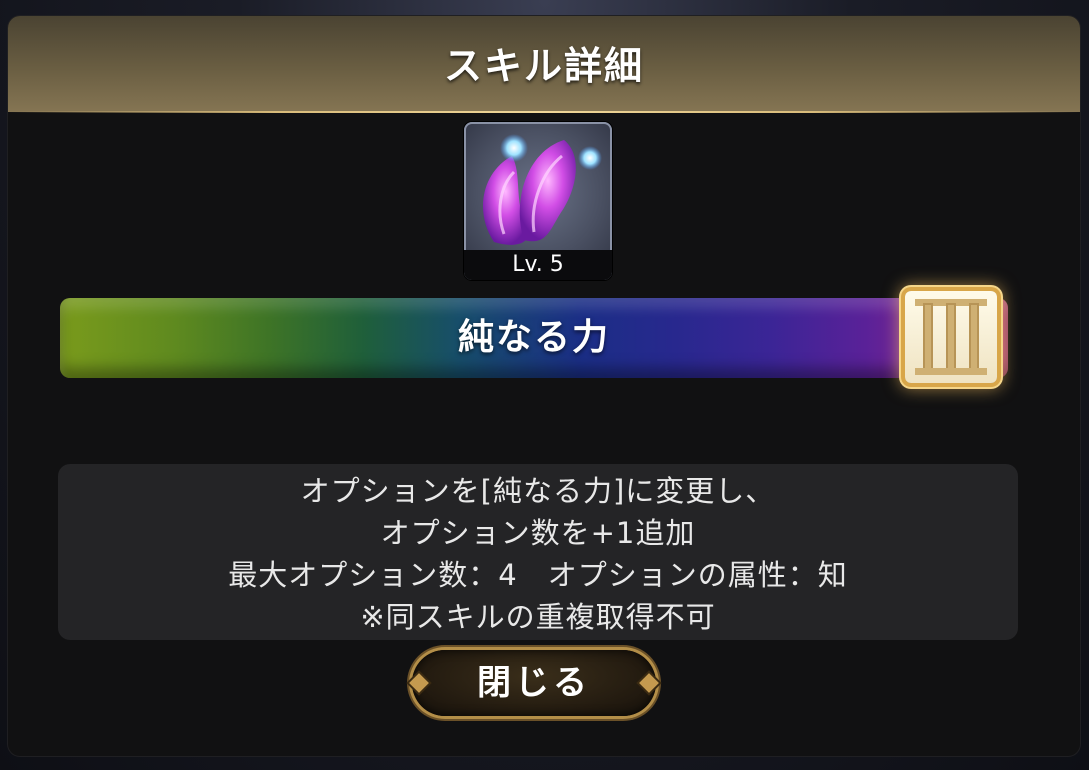  I want to click on skill-icon: Lv. 5, so click(538, 201).